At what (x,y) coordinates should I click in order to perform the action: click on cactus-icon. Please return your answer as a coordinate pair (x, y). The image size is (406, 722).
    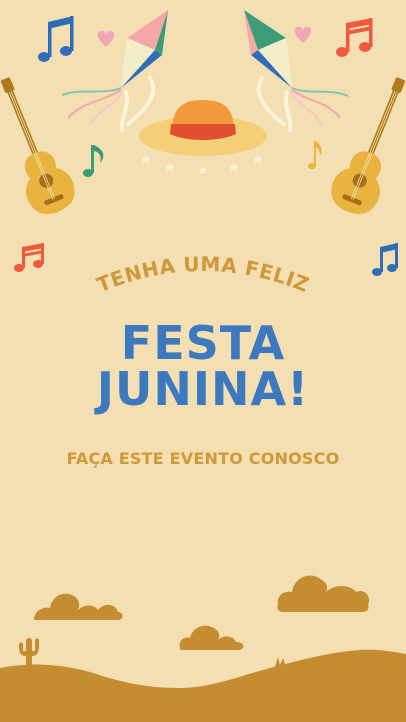
    Looking at the image, I should click on (29, 653).